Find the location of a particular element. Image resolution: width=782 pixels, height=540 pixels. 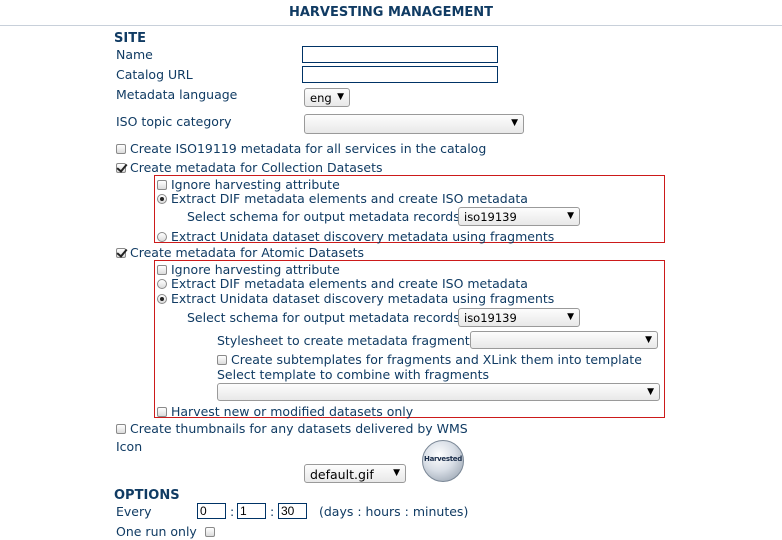

harvest-new-row: Harvest new or modified datasets only is located at coordinates (285, 411).